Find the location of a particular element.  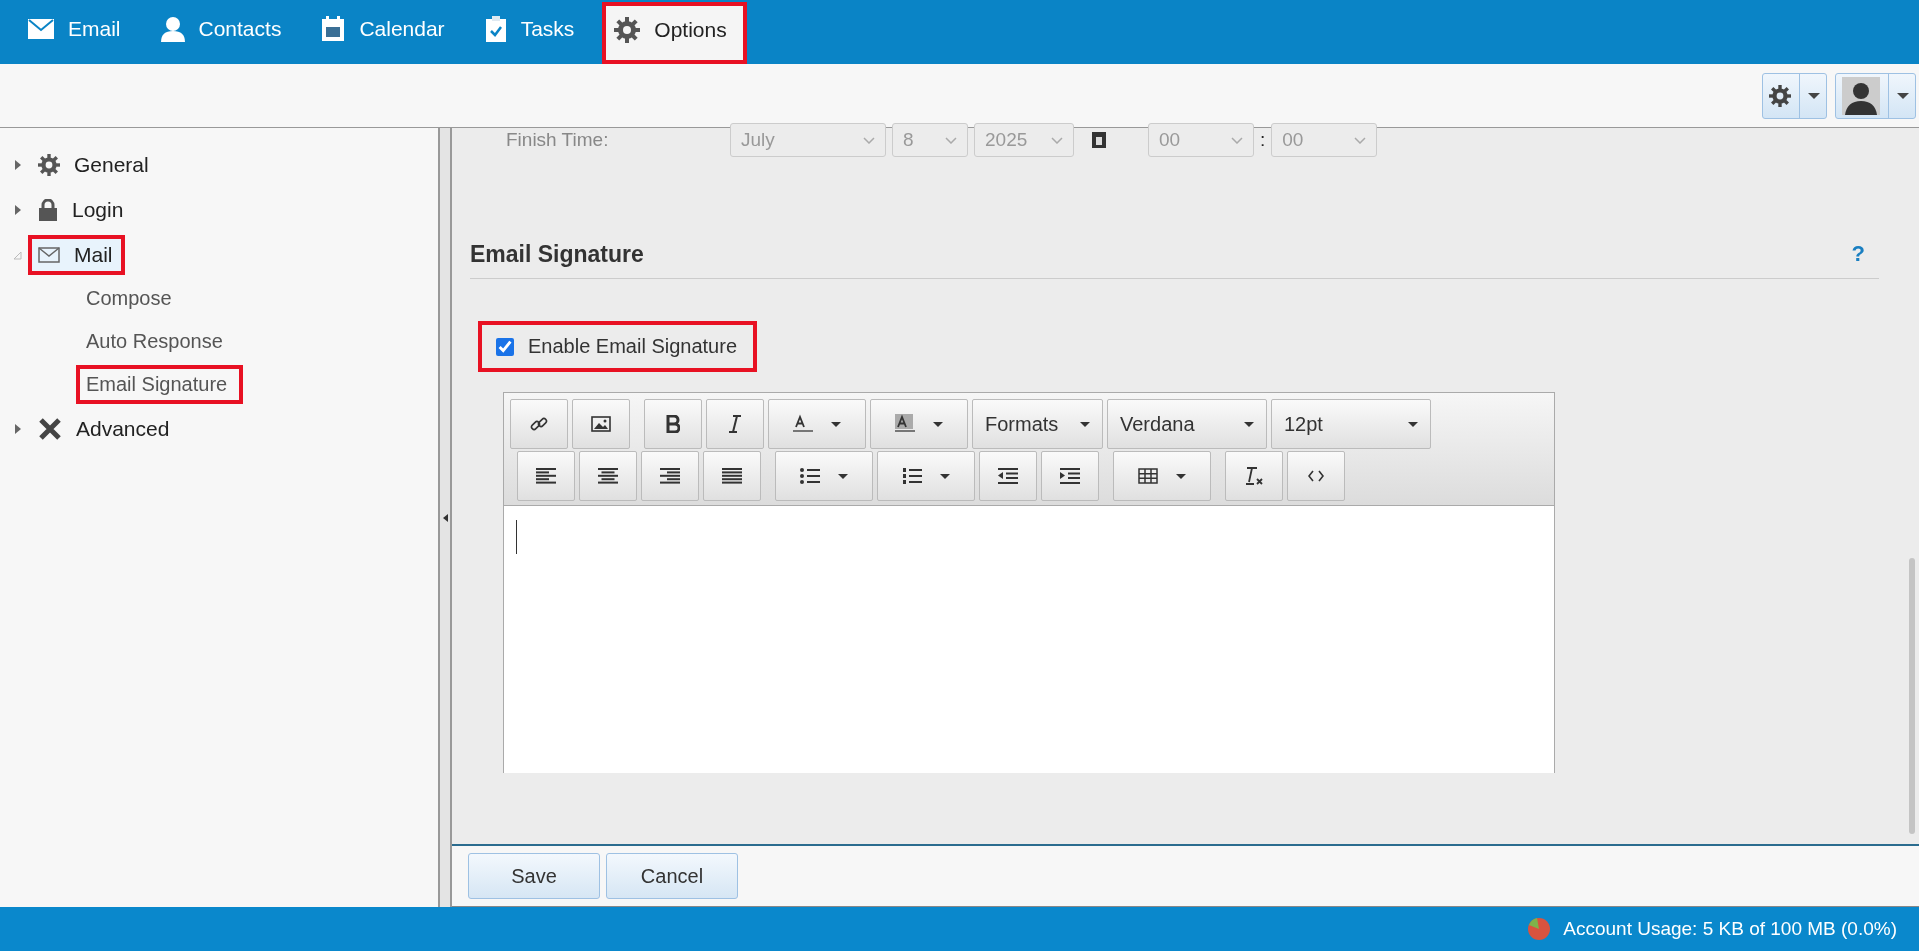

nav-tab: Tasks is located at coordinates (533, 32).